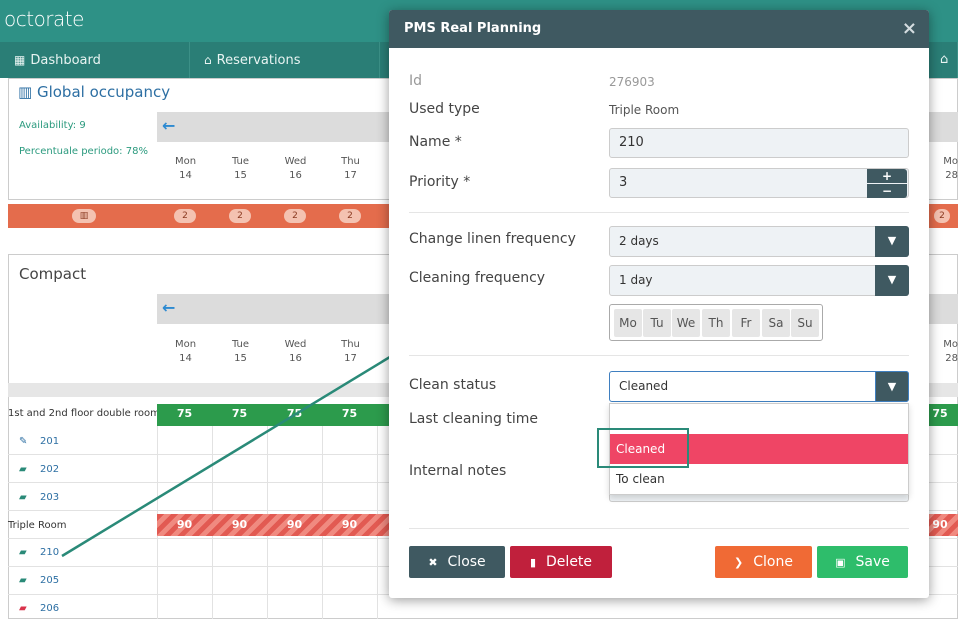 The image size is (958, 619). I want to click on home-icon: ⌂, so click(944, 59).